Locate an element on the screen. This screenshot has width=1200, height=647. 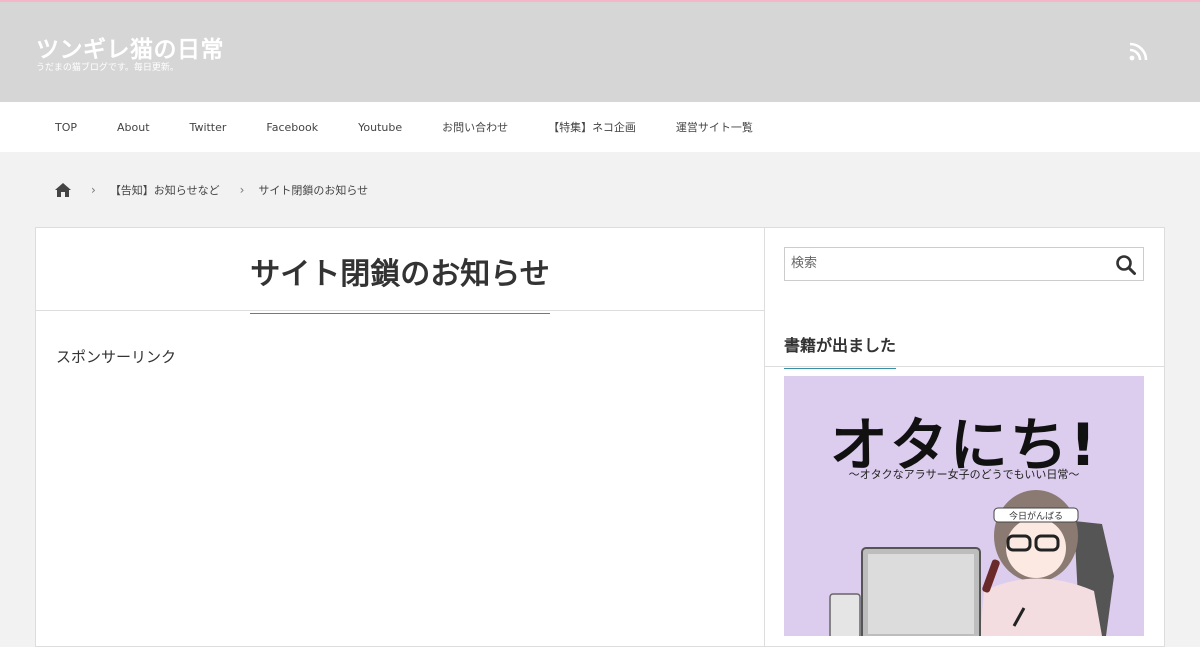
breadcrumb-current: サイト閉鎖のお知らせ is located at coordinates (313, 190).